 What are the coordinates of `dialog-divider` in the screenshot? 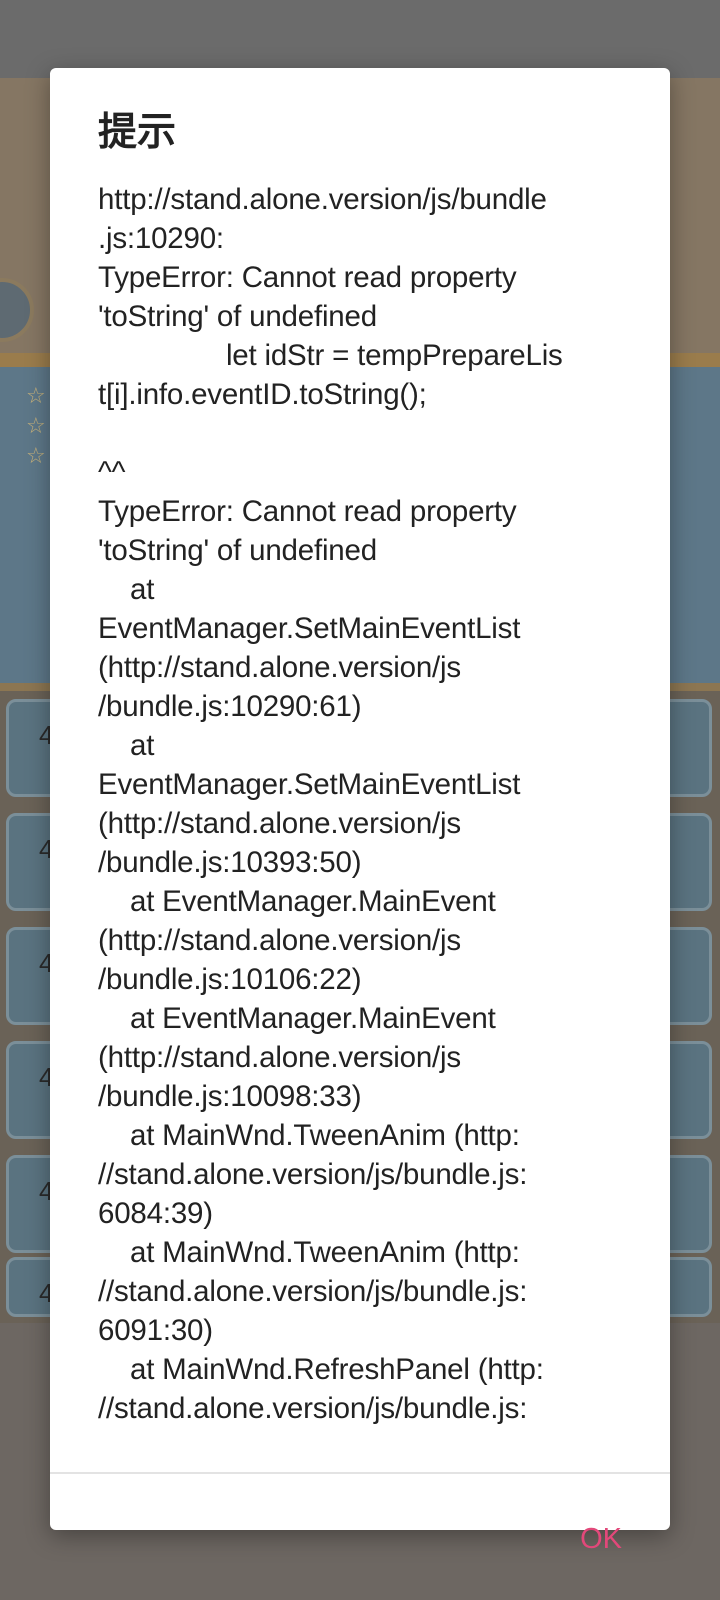 It's located at (360, 1473).